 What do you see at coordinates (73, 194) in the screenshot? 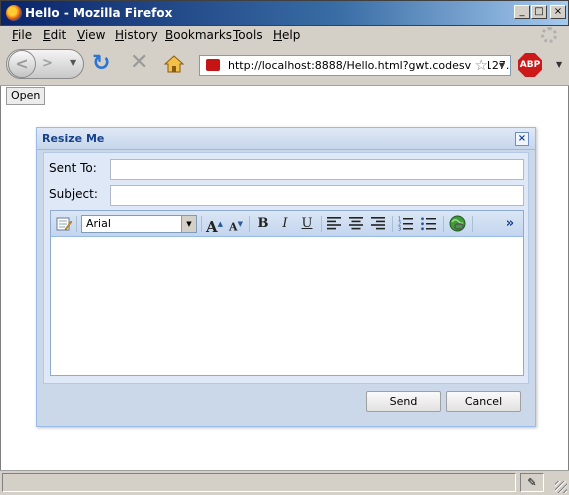
I see `subject-label: Subject:` at bounding box center [73, 194].